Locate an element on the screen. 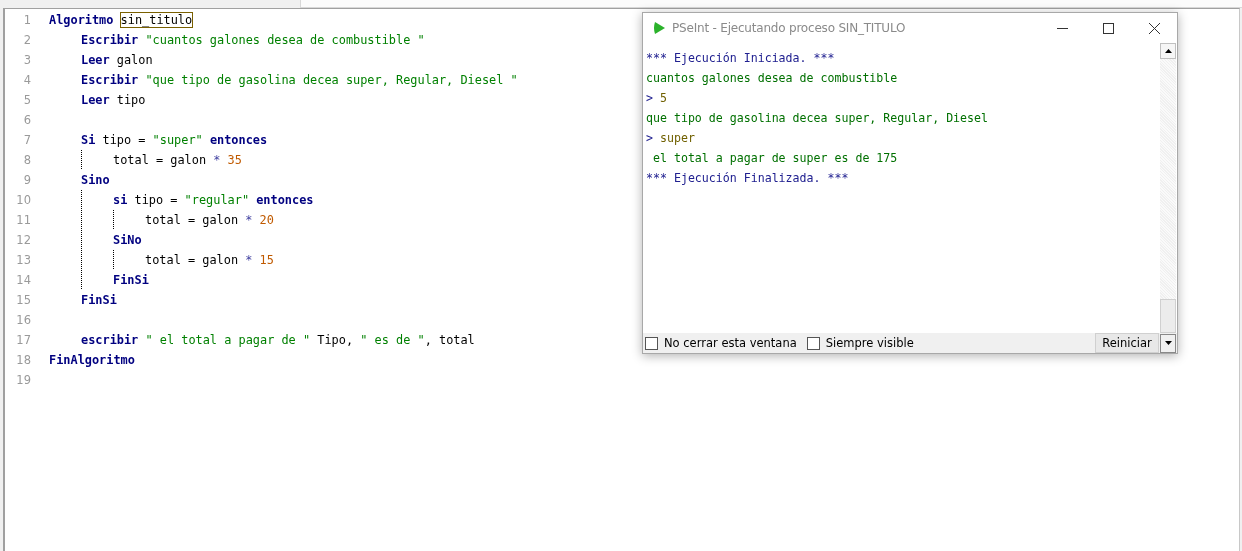  console-line: > 5 is located at coordinates (656, 98).